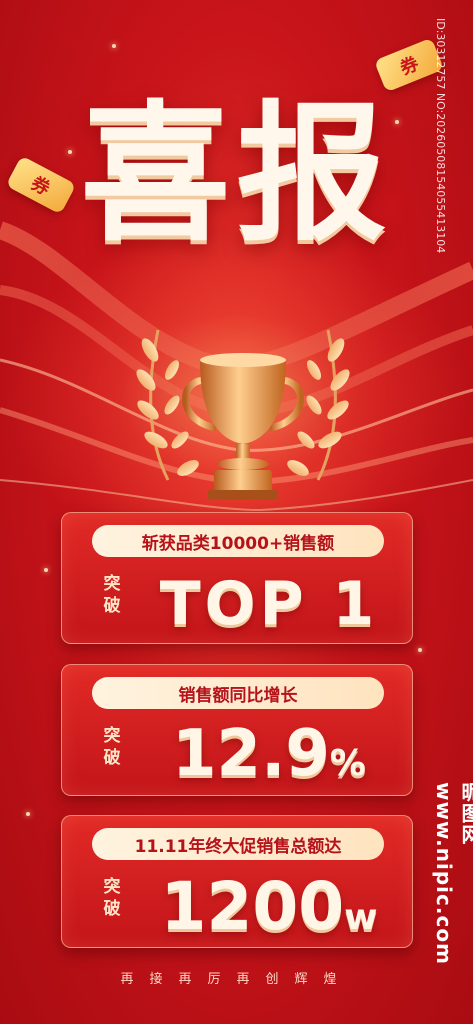 Image resolution: width=473 pixels, height=1024 pixels. I want to click on stat-value: 12.9%, so click(269, 754).